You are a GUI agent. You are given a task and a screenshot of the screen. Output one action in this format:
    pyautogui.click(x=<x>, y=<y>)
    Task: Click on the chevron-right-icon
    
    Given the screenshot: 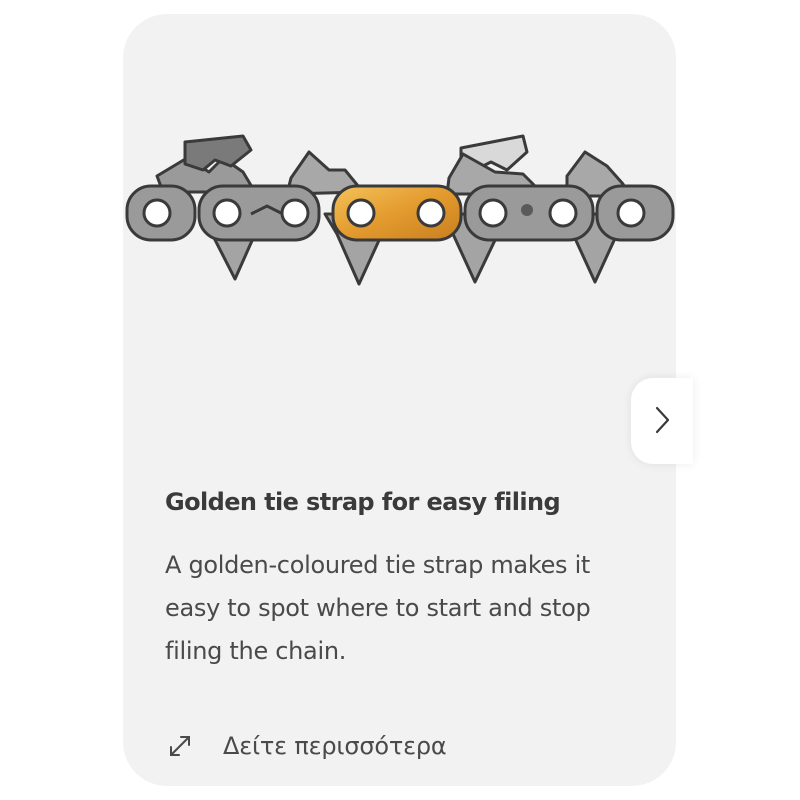 What is the action you would take?
    pyautogui.click(x=662, y=421)
    